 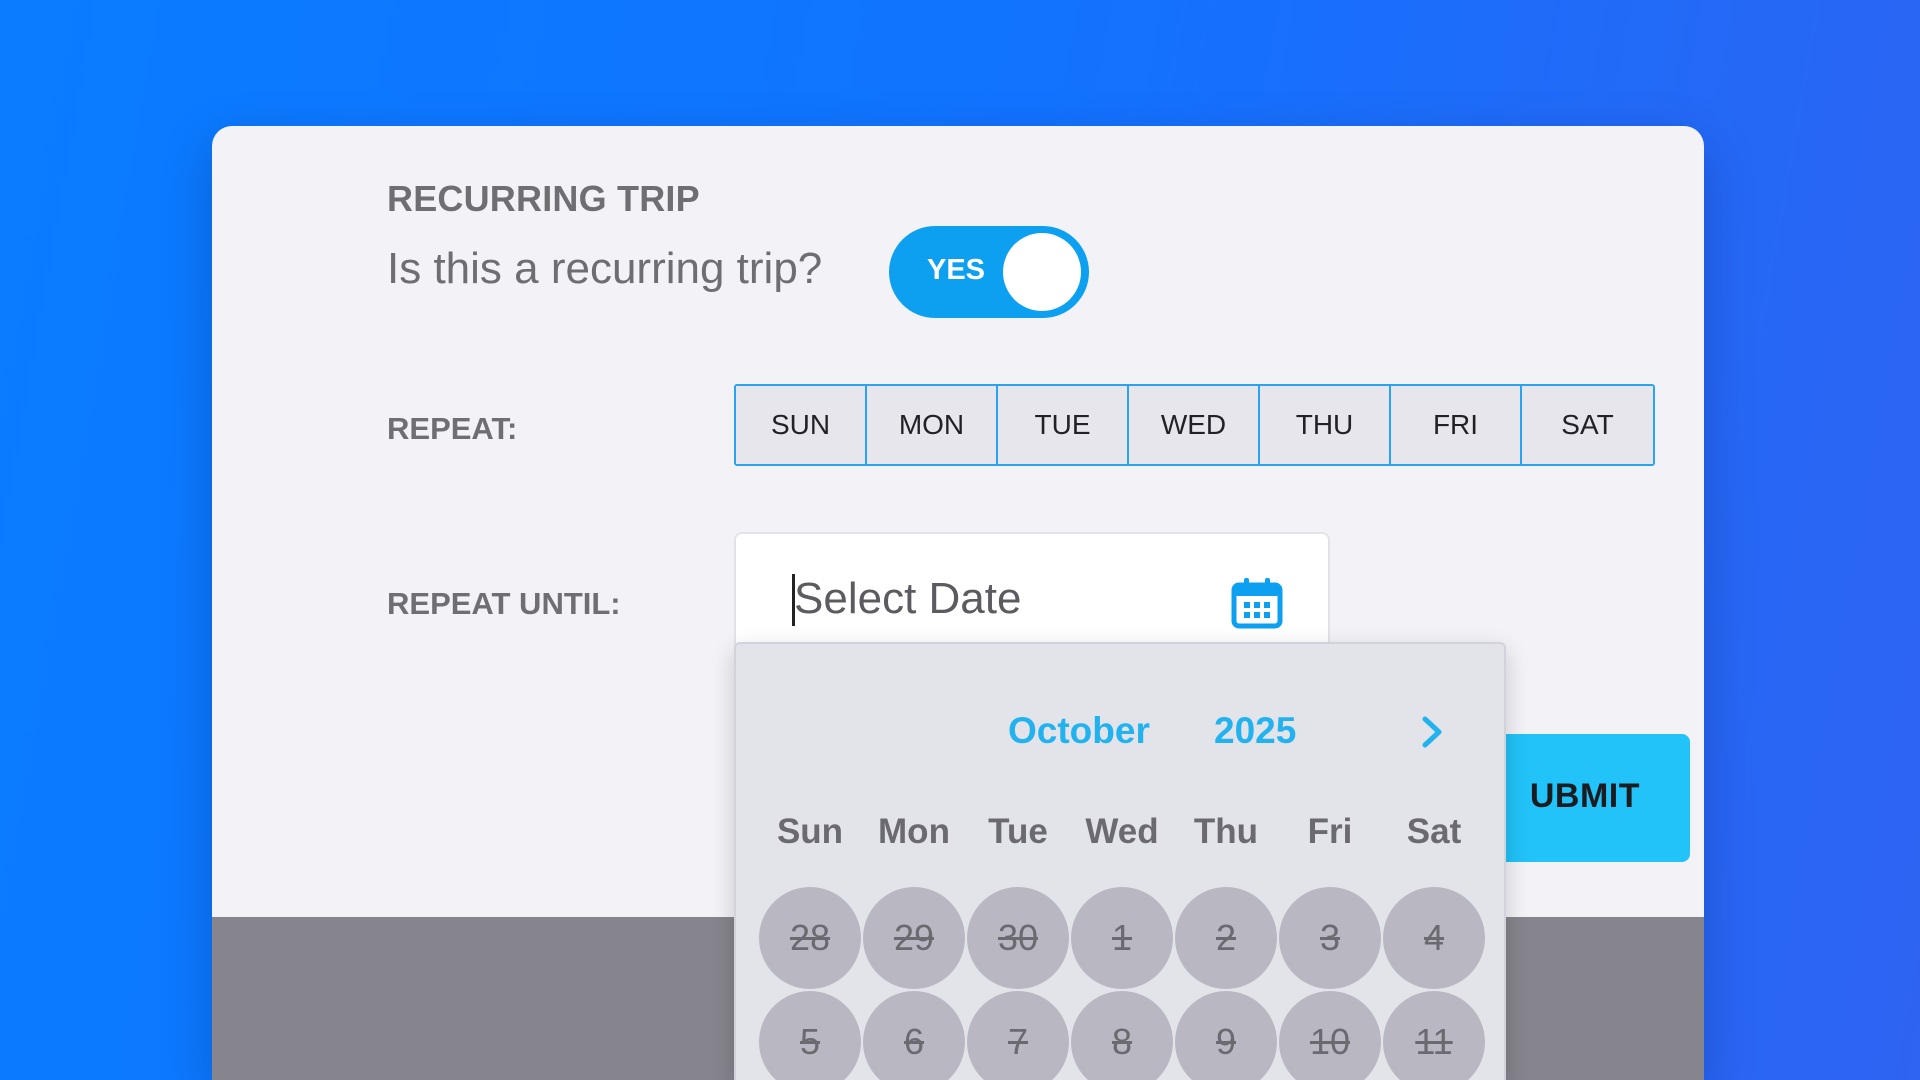 I want to click on repeat-until-date-input: Select Date, so click(x=1032, y=591).